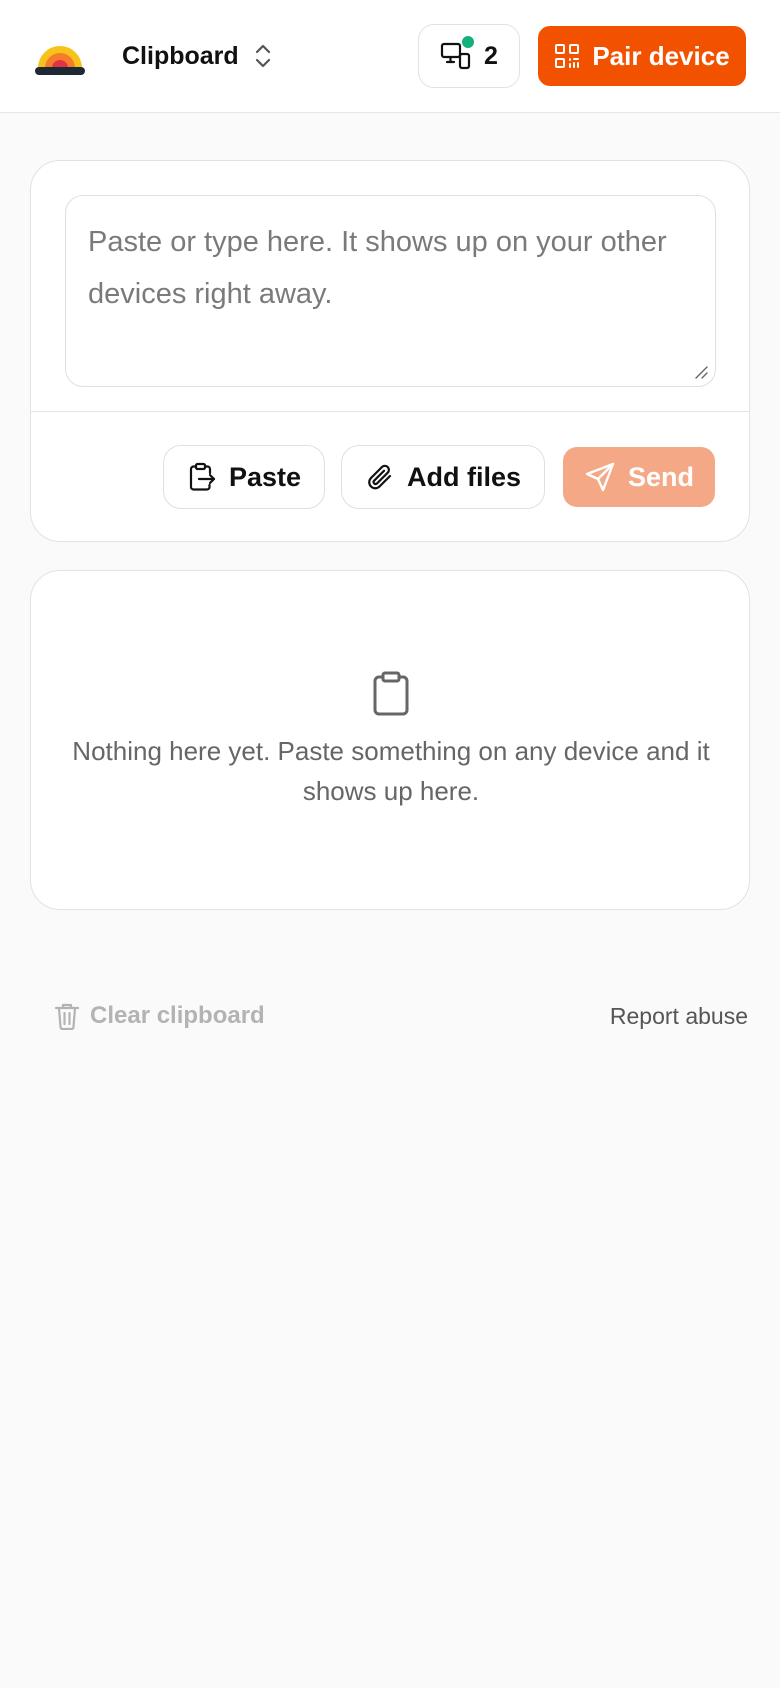 The width and height of the screenshot is (780, 1688). Describe the element at coordinates (265, 476) in the screenshot. I see `paste-label: Paste` at that location.